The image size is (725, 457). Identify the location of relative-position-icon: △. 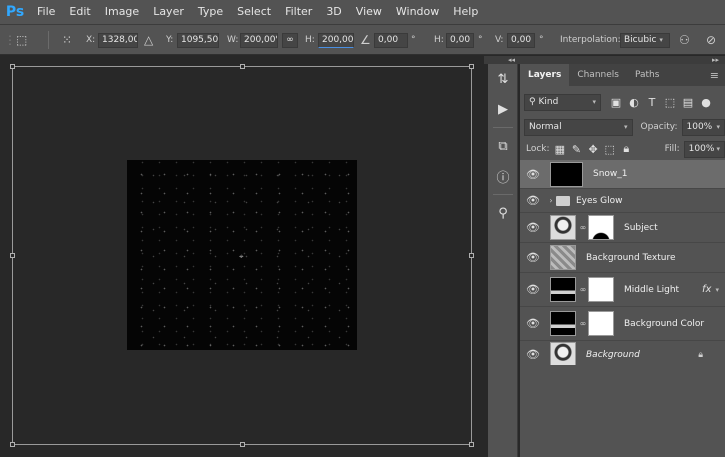
(148, 40).